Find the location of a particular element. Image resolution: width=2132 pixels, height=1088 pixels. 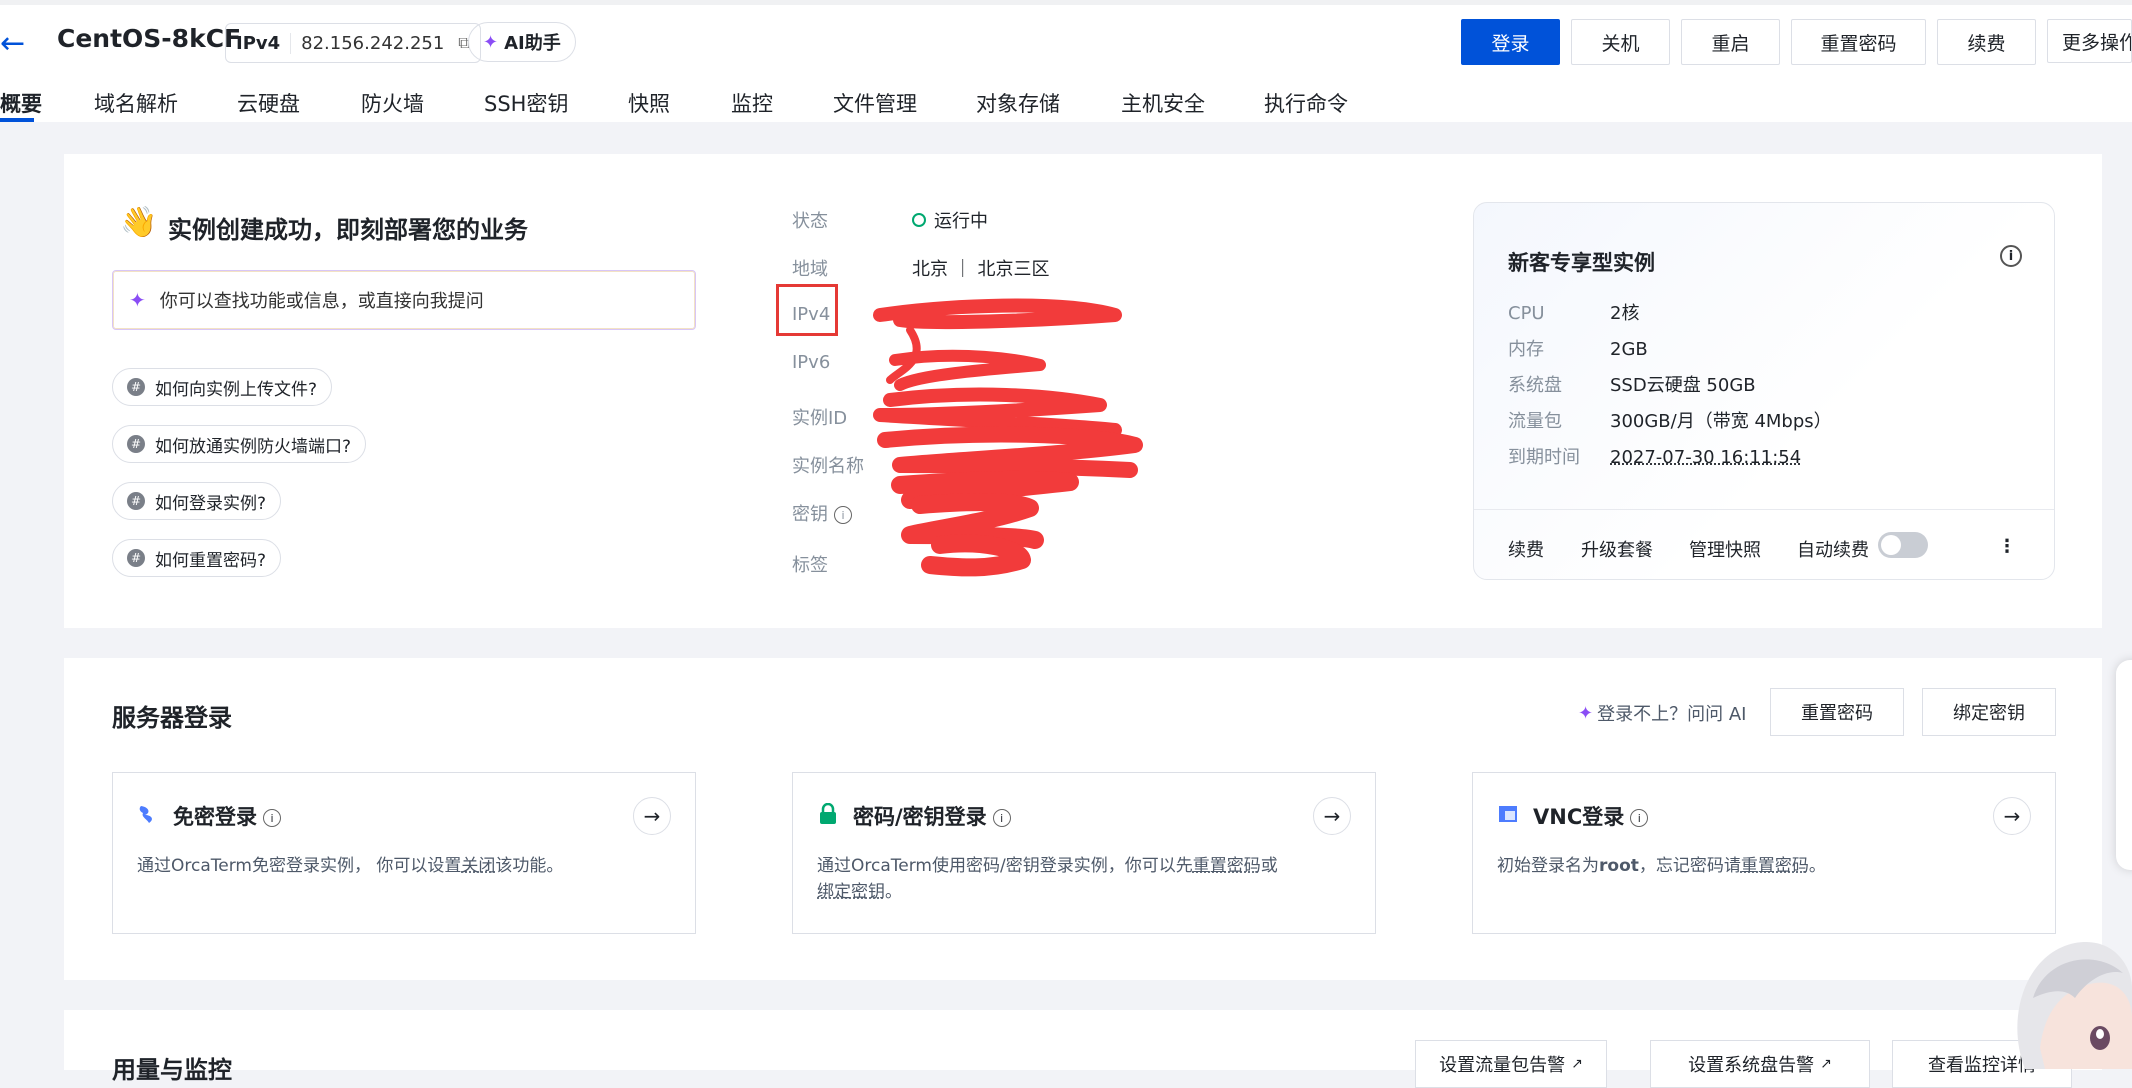

spec-title: 新客专享型实例 is located at coordinates (1581, 262).